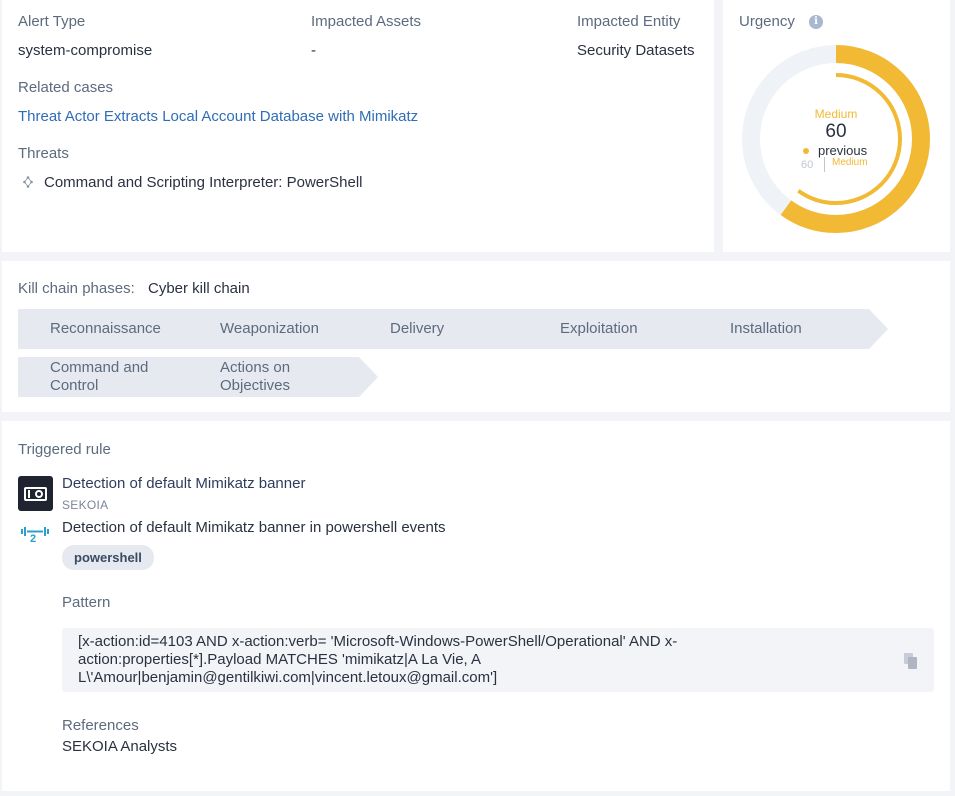  What do you see at coordinates (767, 21) in the screenshot?
I see `urgency-title: Urgency` at bounding box center [767, 21].